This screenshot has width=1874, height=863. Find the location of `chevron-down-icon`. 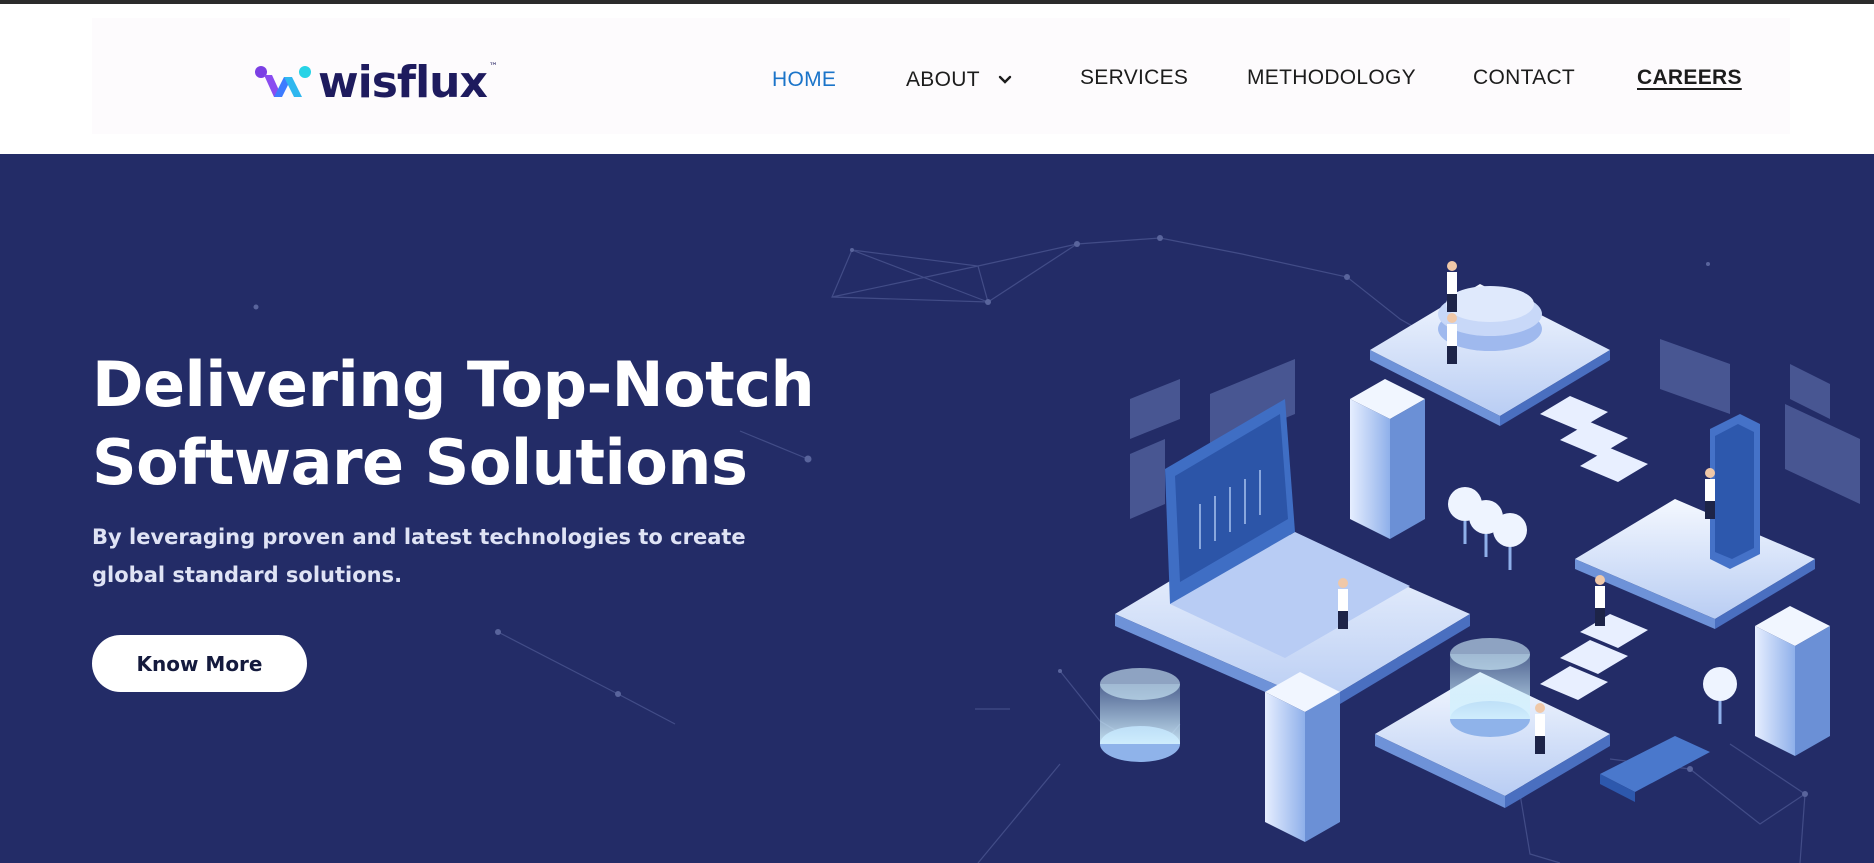

chevron-down-icon is located at coordinates (1004, 80).